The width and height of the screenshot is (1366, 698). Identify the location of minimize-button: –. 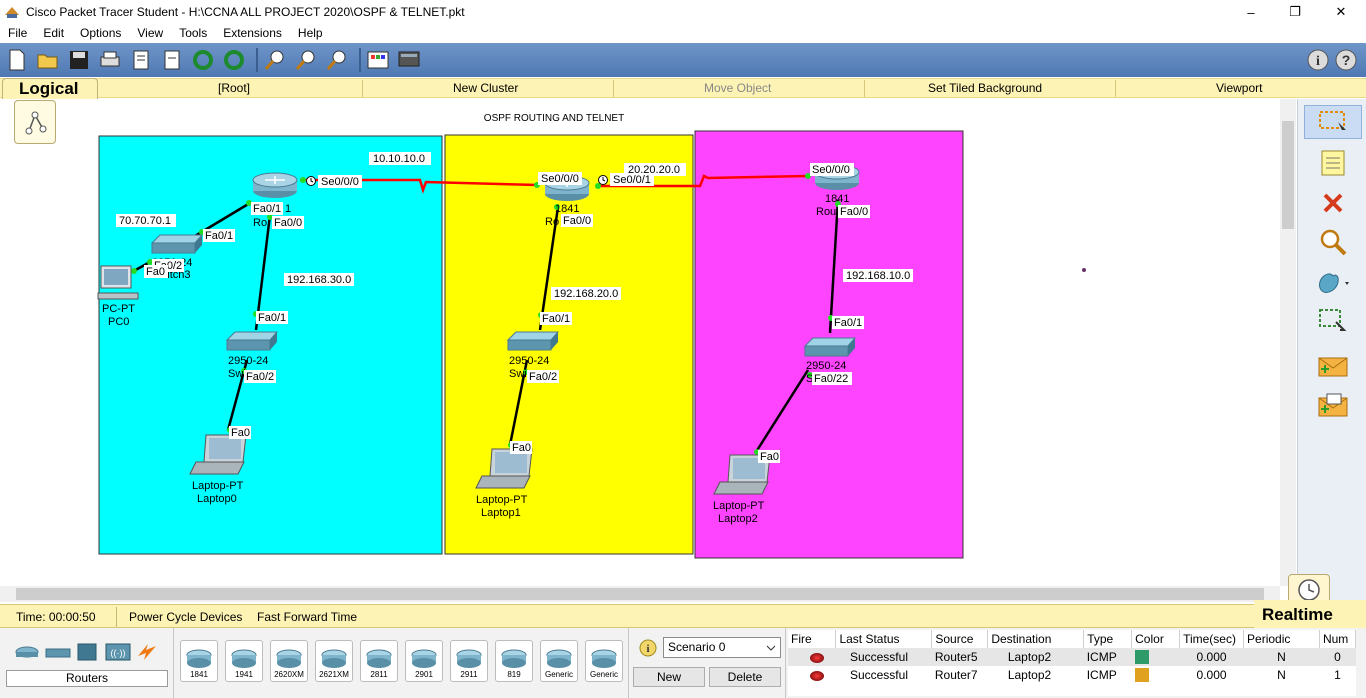
(1251, 12).